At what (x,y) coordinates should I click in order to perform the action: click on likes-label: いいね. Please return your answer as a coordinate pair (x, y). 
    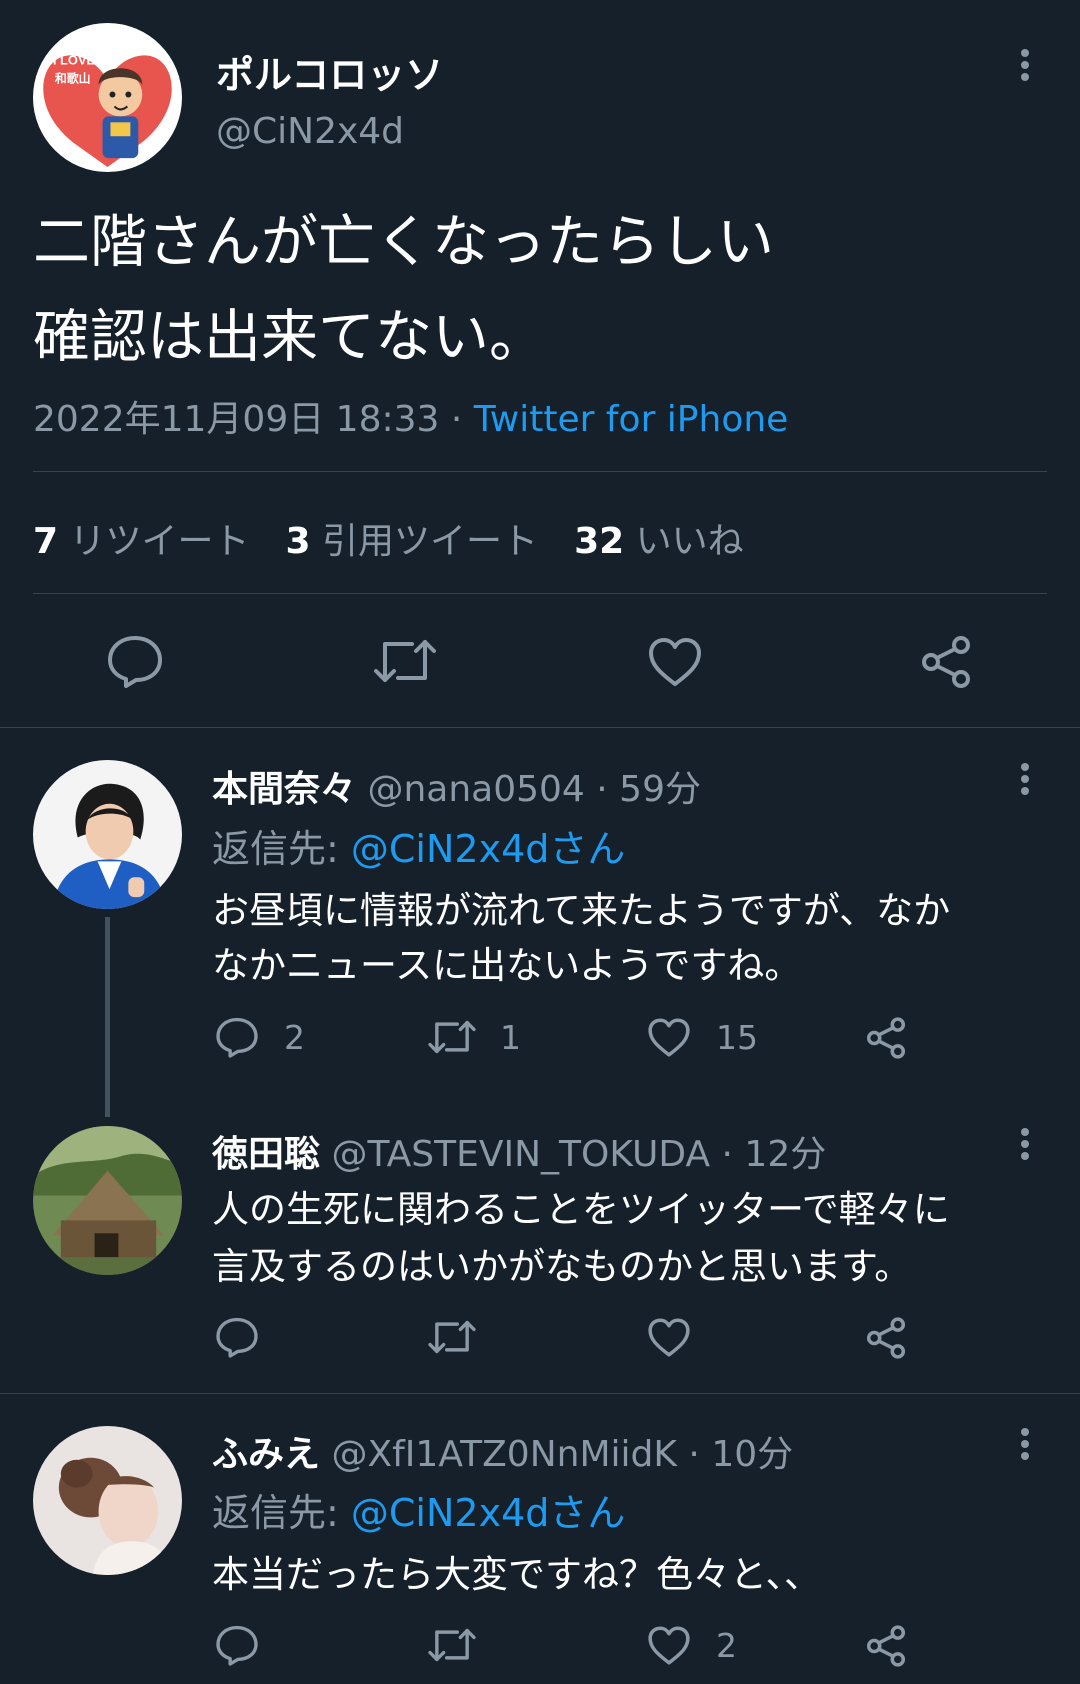
    Looking at the image, I should click on (689, 541).